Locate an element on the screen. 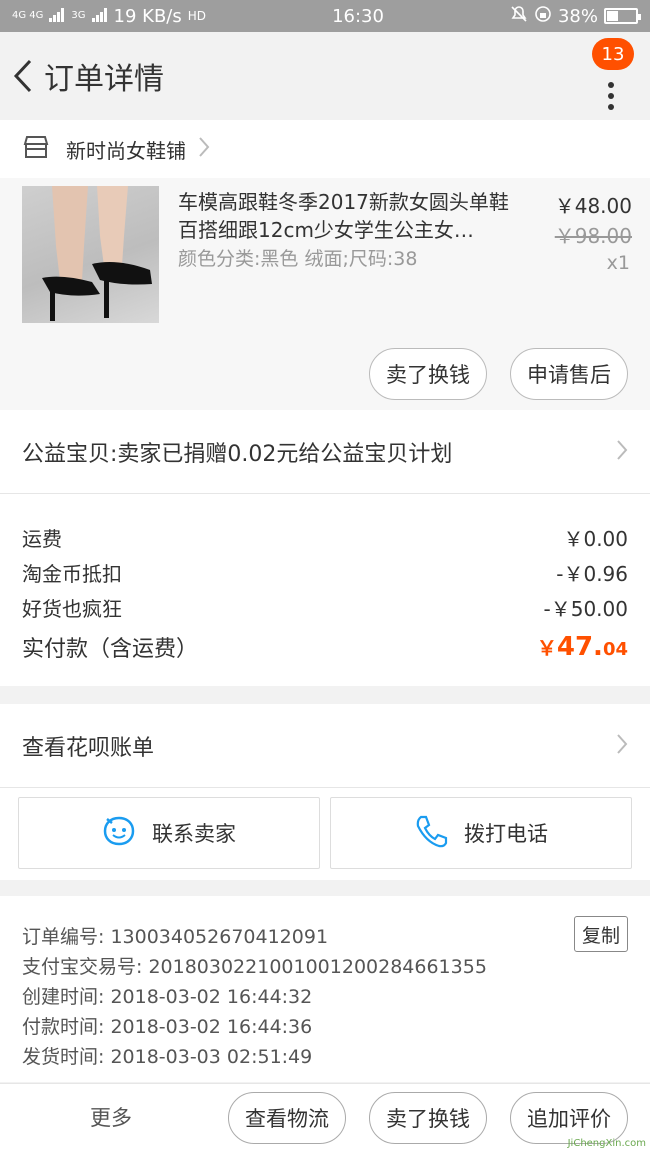 Image resolution: width=650 pixels, height=1155 pixels. total-row: 实付款（含运费） ￥47.04 is located at coordinates (325, 647).